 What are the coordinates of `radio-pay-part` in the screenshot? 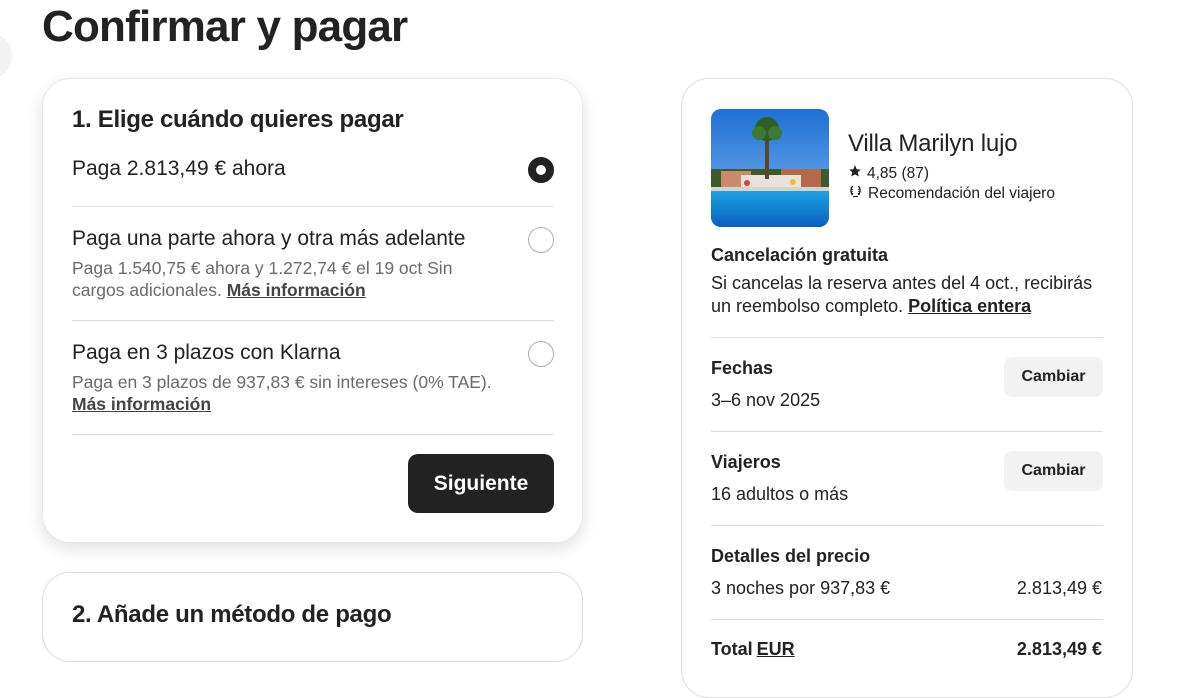 It's located at (541, 240).